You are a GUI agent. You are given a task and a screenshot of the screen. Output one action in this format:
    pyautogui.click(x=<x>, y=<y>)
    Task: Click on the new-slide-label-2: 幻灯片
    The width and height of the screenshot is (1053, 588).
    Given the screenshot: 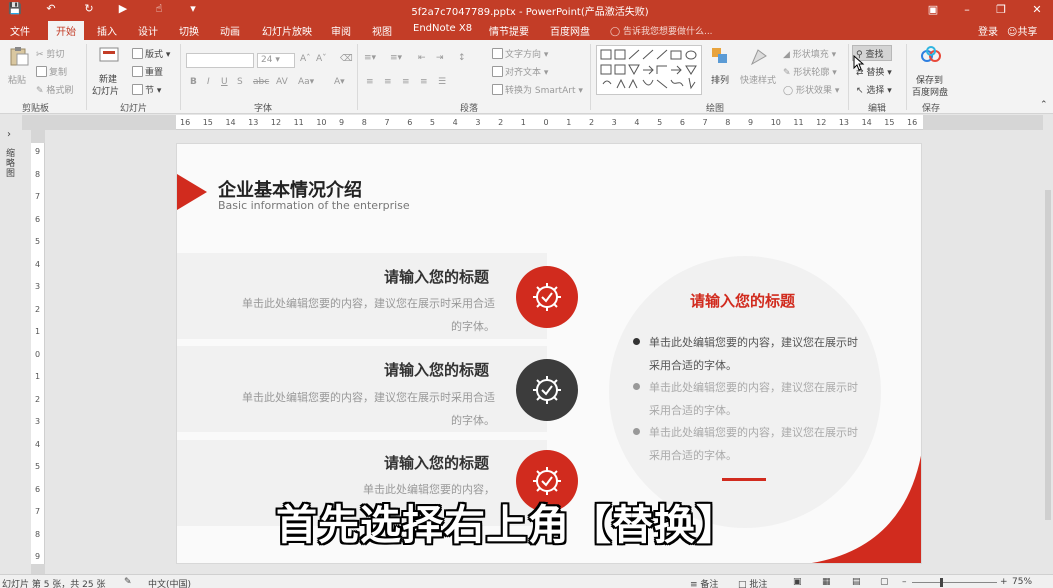 What is the action you would take?
    pyautogui.click(x=105, y=90)
    